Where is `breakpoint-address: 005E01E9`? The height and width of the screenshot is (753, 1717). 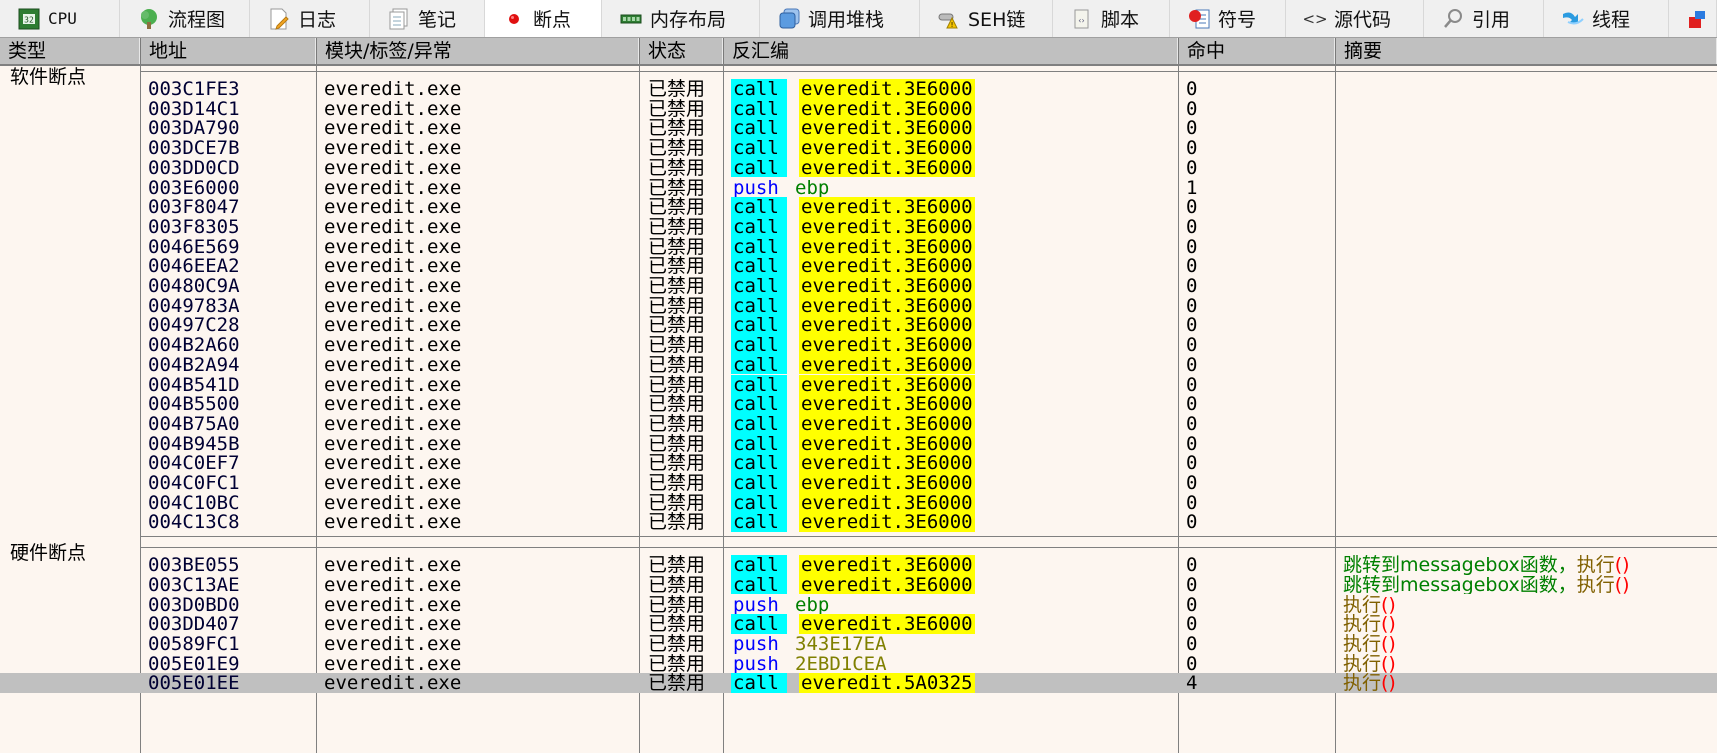 breakpoint-address: 005E01E9 is located at coordinates (194, 663).